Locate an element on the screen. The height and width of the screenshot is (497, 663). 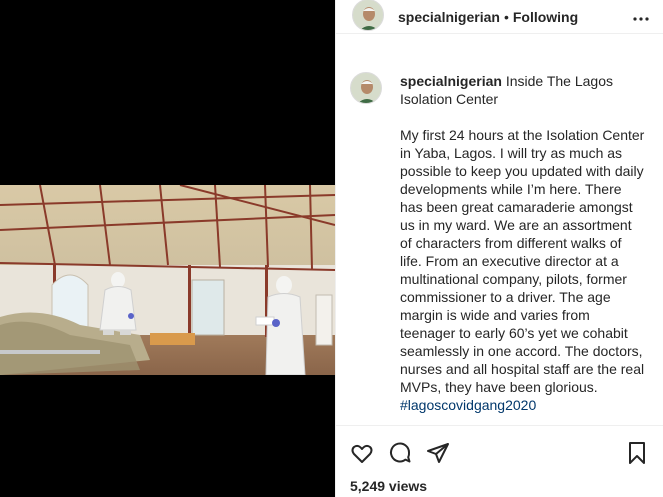
bookmark-icon is located at coordinates (637, 453).